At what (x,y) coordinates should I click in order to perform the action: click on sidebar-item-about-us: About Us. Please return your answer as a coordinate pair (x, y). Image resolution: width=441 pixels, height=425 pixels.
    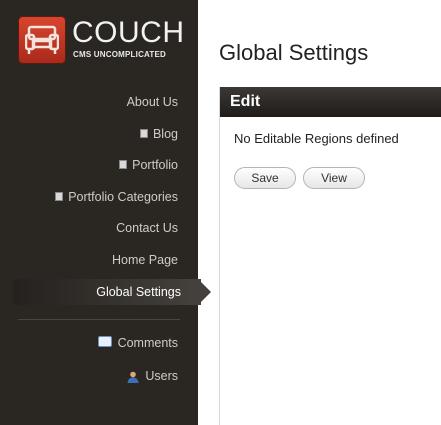
    Looking at the image, I should click on (152, 102).